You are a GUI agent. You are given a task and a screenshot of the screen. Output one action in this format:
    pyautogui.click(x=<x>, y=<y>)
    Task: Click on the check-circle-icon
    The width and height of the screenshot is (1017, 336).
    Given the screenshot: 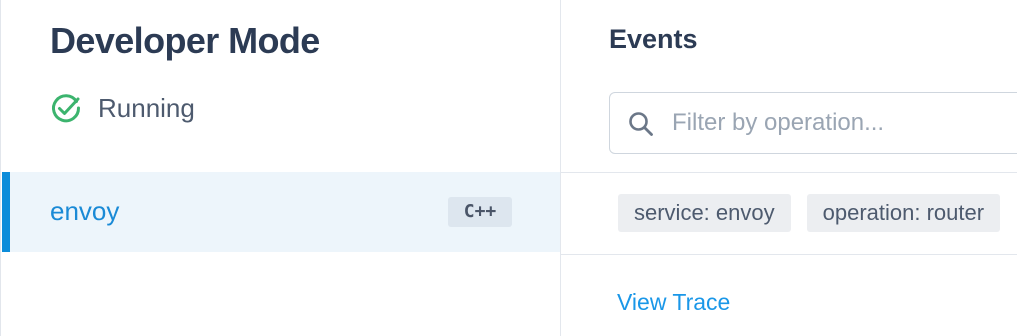 What is the action you would take?
    pyautogui.click(x=66, y=108)
    